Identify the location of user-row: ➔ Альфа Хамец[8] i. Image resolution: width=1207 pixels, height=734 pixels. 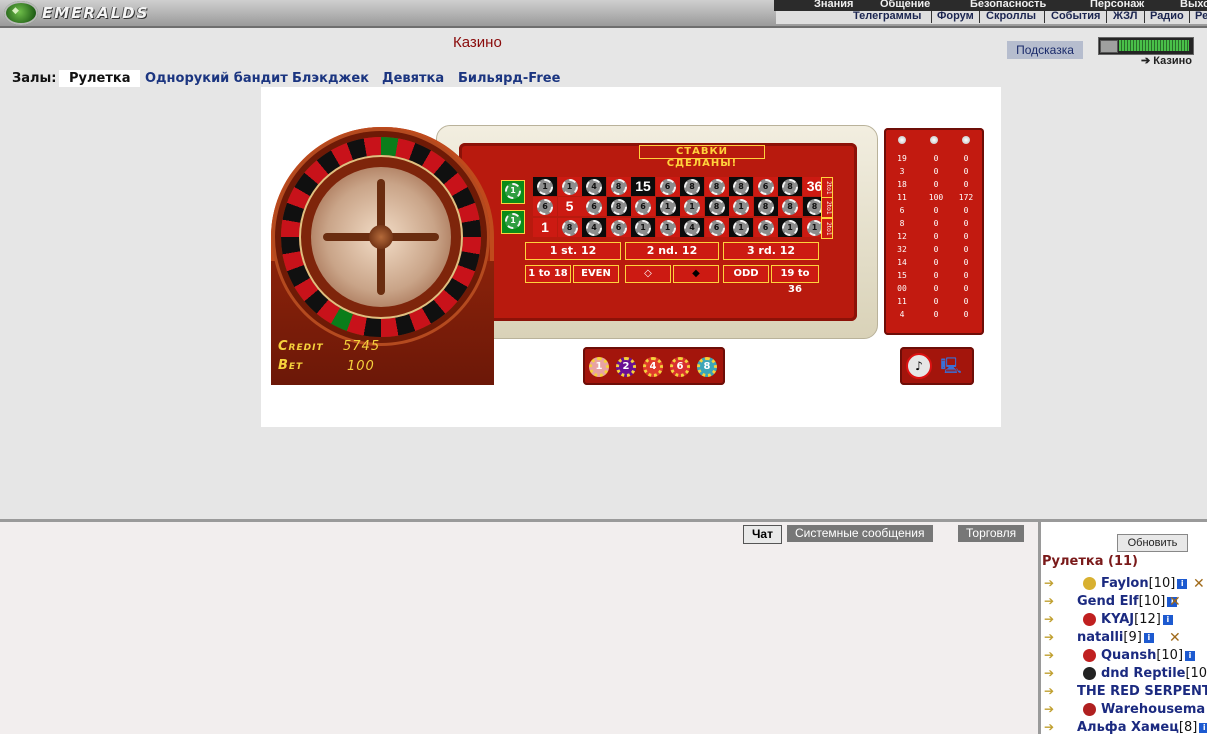
(1124, 727).